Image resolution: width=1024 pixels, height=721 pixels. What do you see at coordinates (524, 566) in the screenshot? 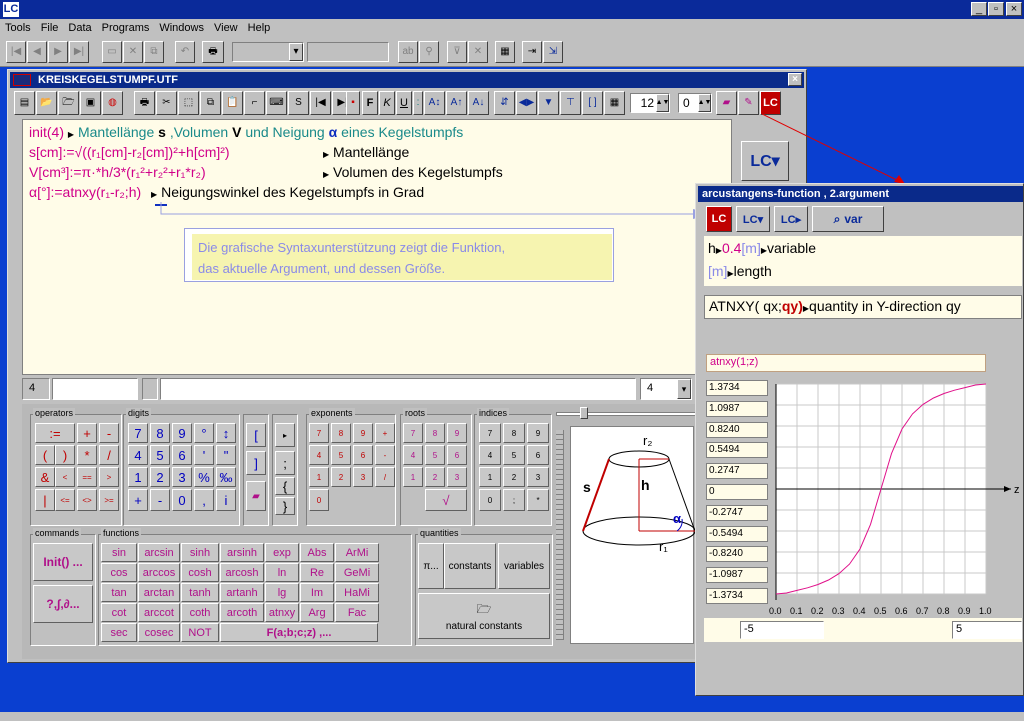
I see `variables-button: variables` at bounding box center [524, 566].